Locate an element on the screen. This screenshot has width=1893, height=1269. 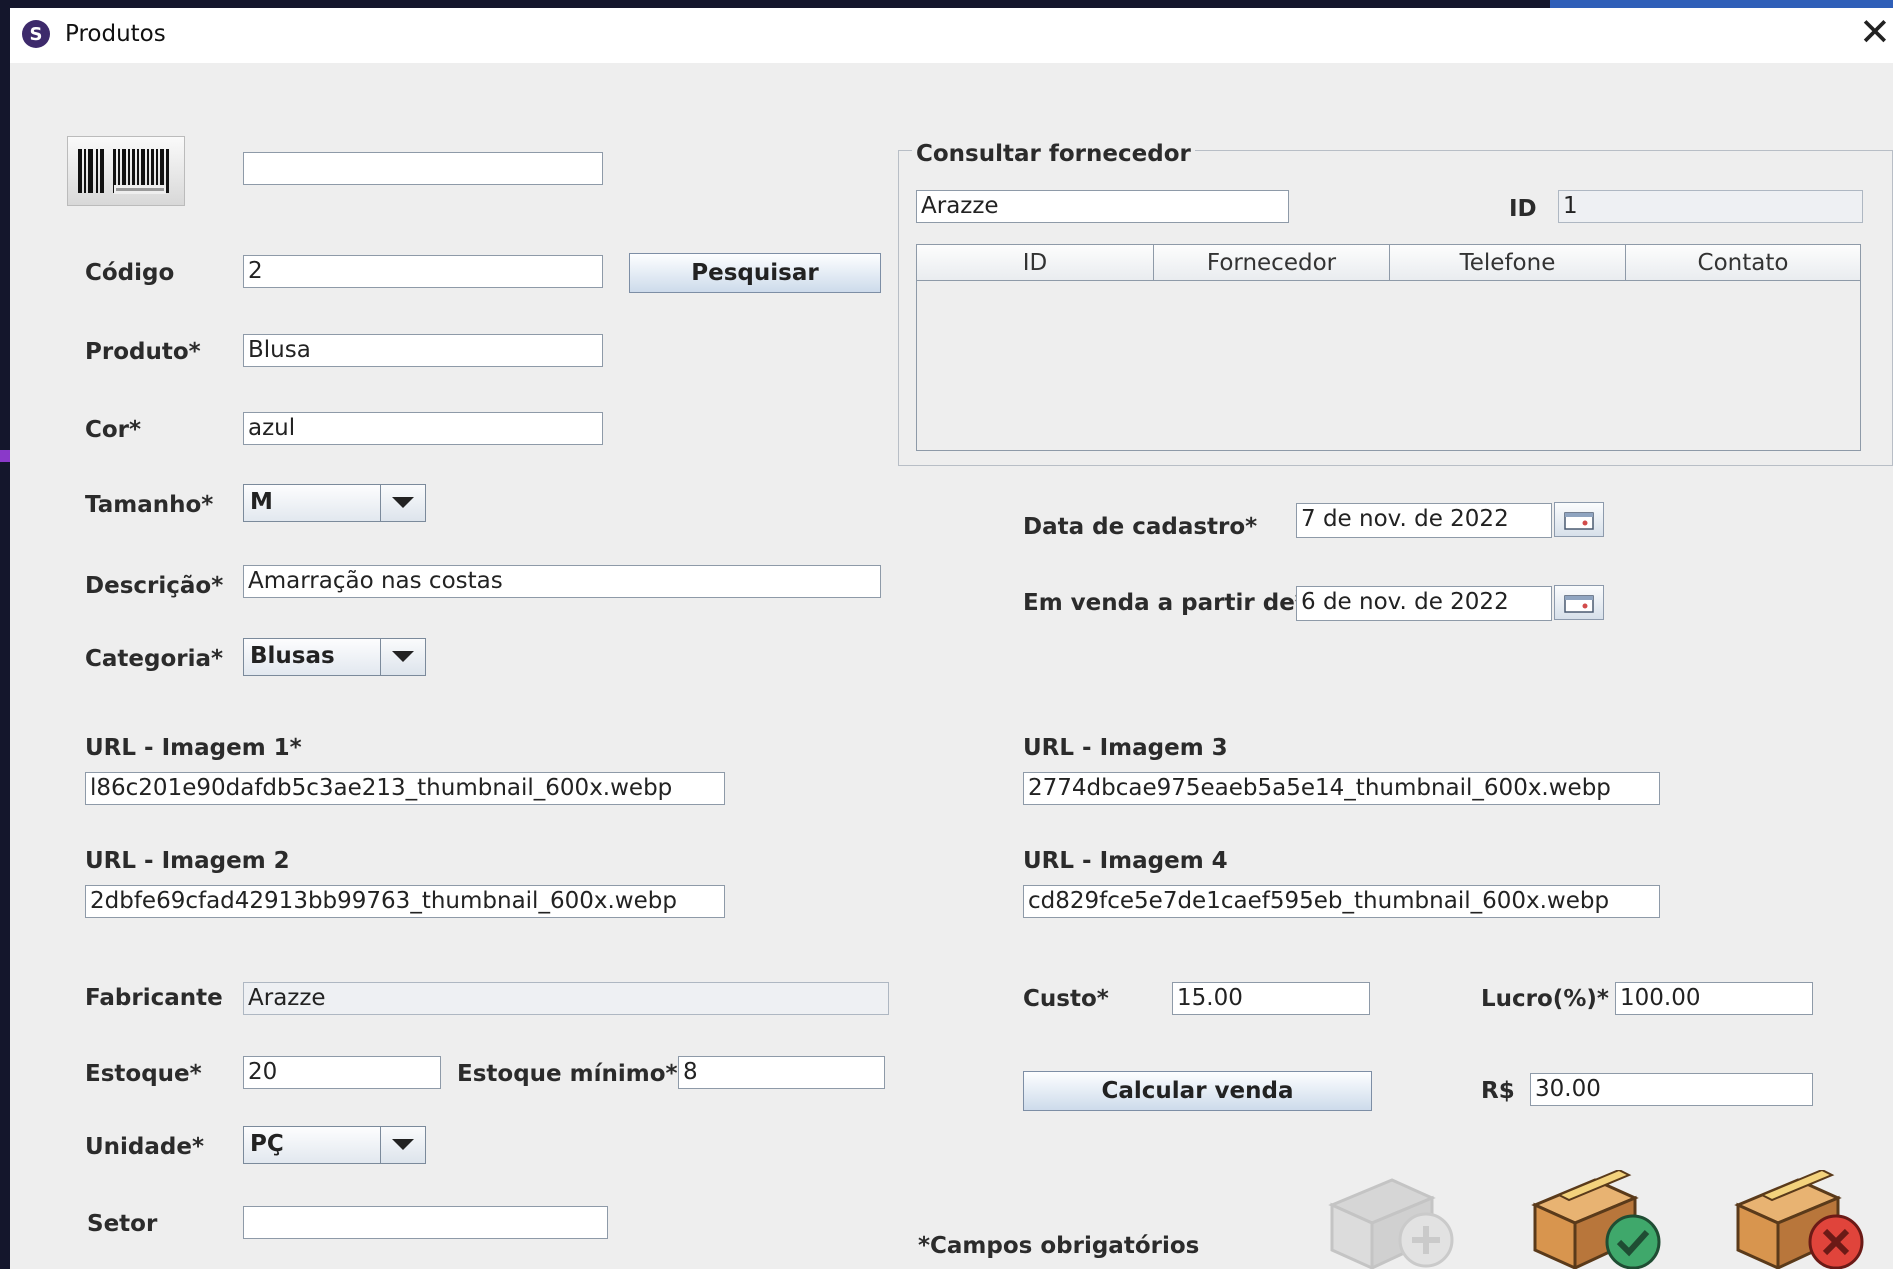
url4-label: URL - Imagem 4 is located at coordinates (1125, 861).